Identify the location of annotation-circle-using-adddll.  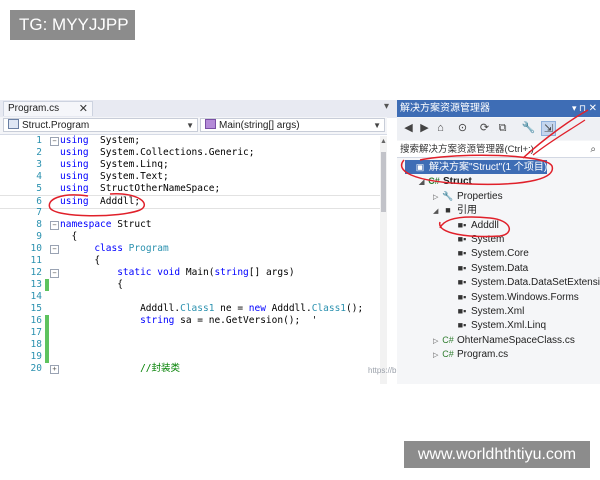
(97, 205).